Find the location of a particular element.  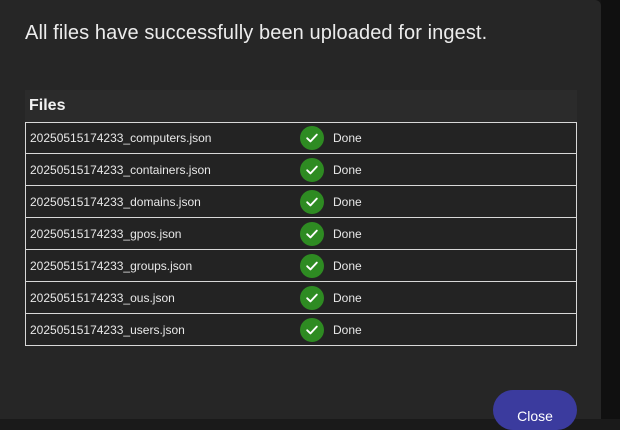

file-row: 20250515174233_domains.json Done is located at coordinates (301, 202).